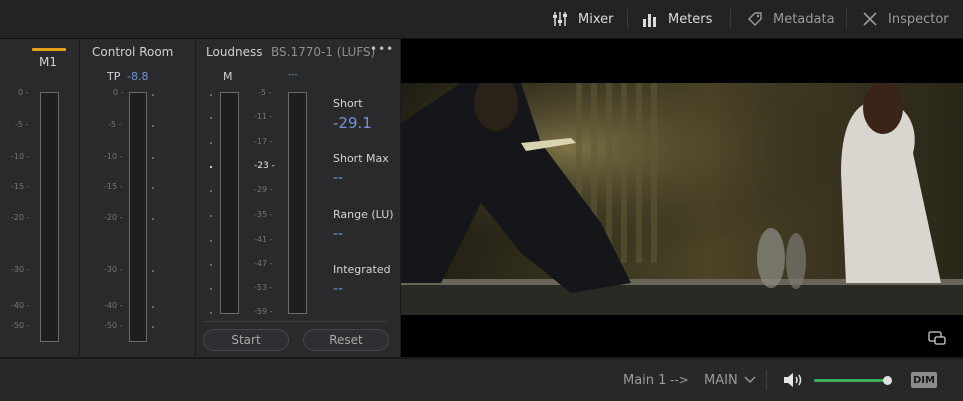  Describe the element at coordinates (263, 239) in the screenshot. I see `loudness-scale-label: -41 -` at that location.